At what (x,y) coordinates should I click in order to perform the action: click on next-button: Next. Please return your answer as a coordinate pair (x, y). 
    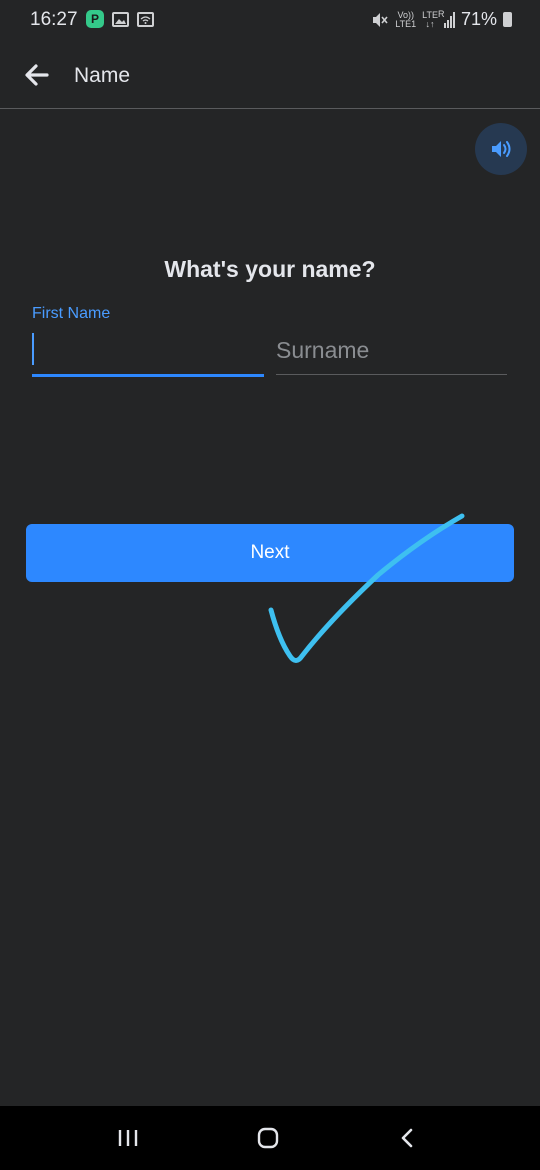
    Looking at the image, I should click on (270, 553).